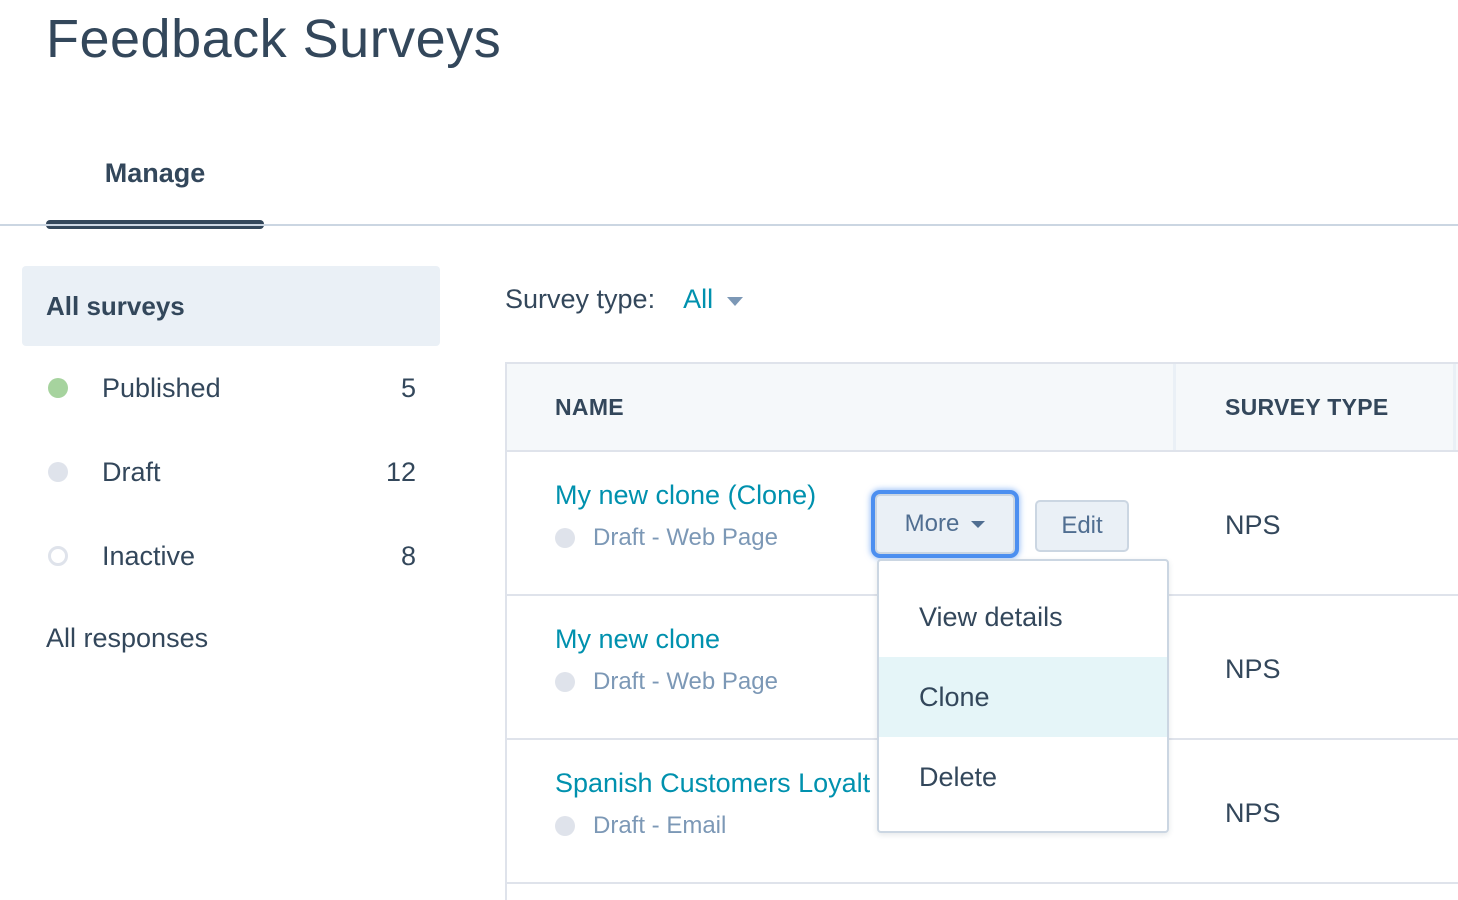 This screenshot has height=900, width=1458. Describe the element at coordinates (231, 638) in the screenshot. I see `sidebar-item-all-responses: All responses` at that location.